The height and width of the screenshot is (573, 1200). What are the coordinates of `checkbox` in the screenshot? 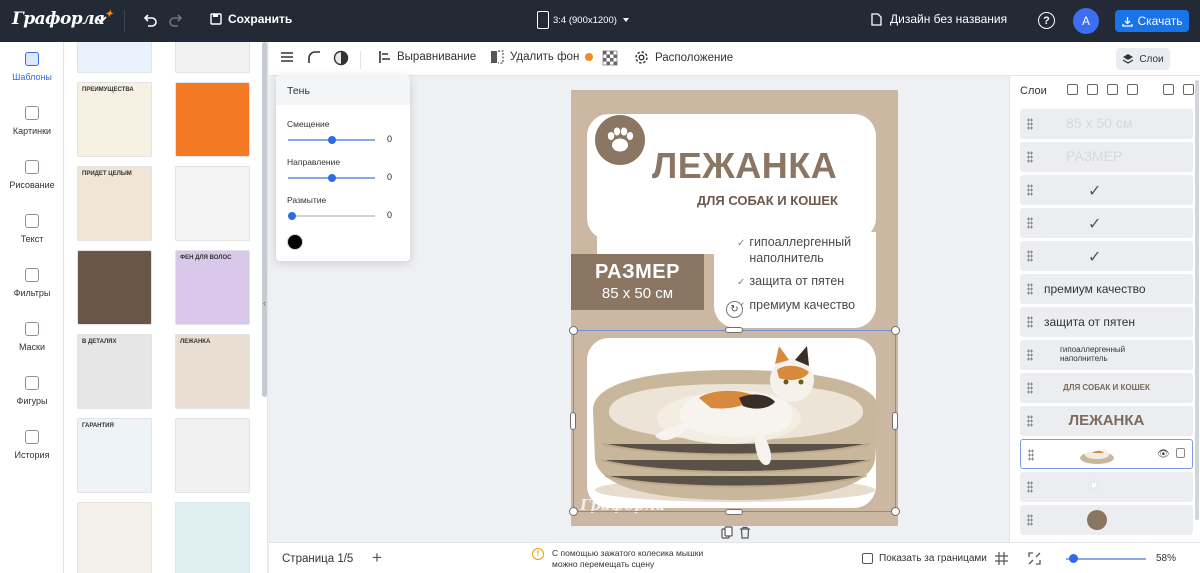 It's located at (867, 558).